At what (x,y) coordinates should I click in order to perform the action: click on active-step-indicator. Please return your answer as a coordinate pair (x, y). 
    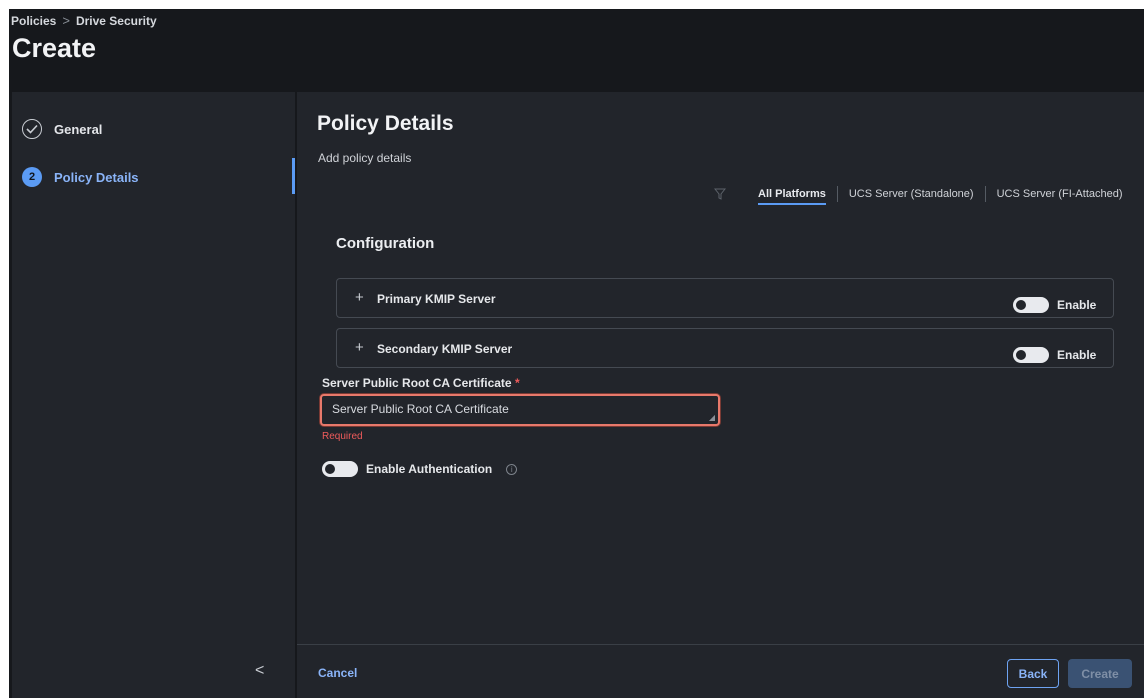
    Looking at the image, I should click on (293, 176).